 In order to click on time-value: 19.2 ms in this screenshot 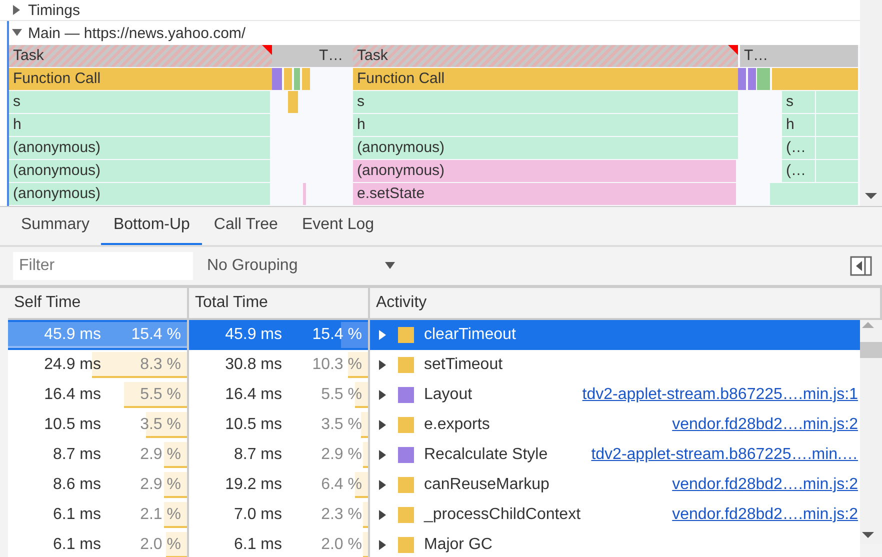, I will do `click(253, 485)`.